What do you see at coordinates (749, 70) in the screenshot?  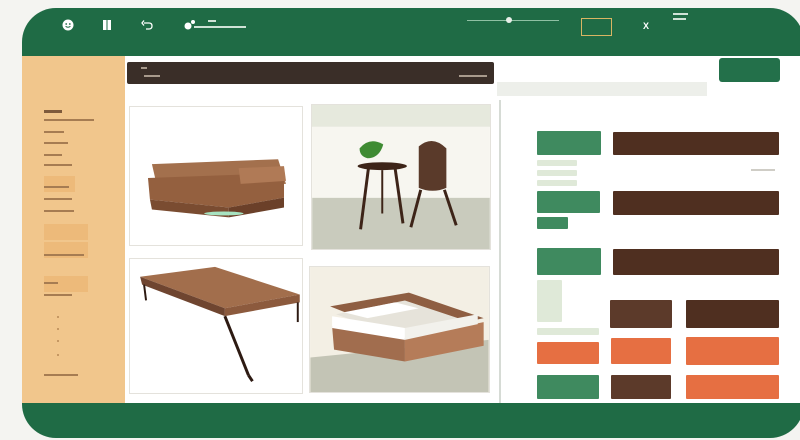 I see `add-button` at bounding box center [749, 70].